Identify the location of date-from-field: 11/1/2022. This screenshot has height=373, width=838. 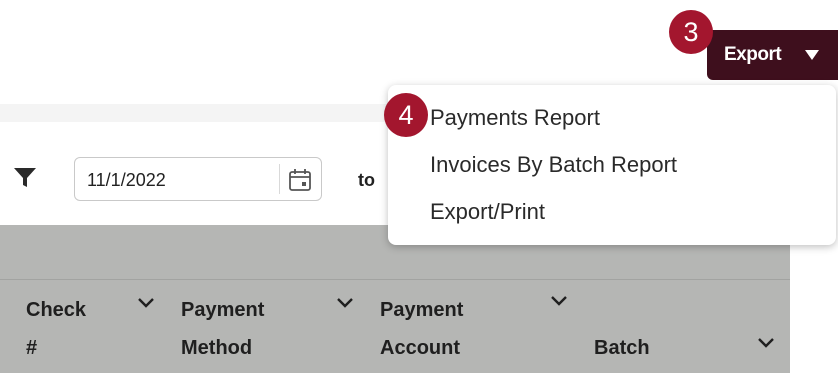
(198, 179).